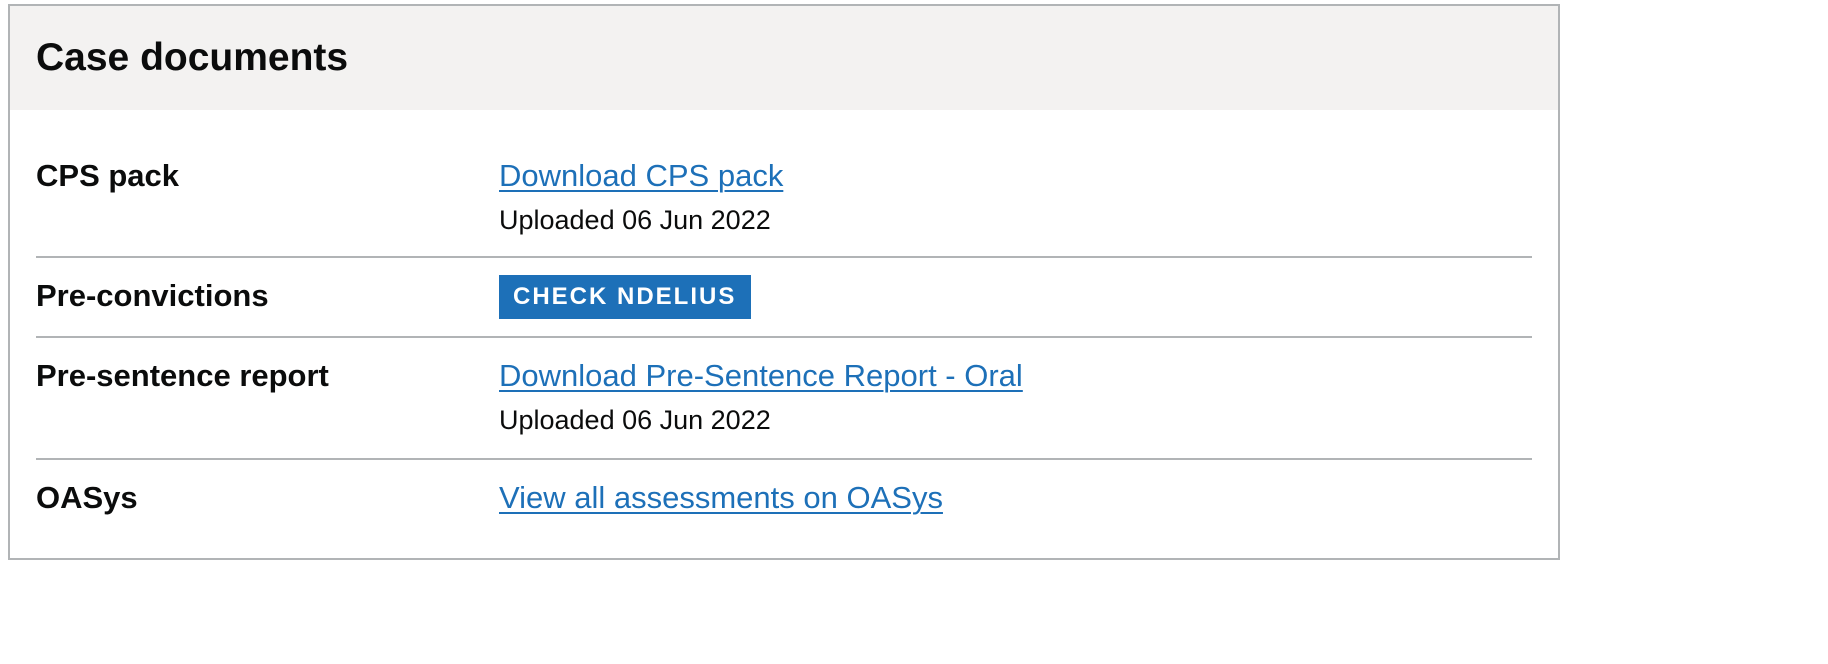  I want to click on cps-pack-uploaded-date: Uploaded 06 Jun 2022, so click(635, 220).